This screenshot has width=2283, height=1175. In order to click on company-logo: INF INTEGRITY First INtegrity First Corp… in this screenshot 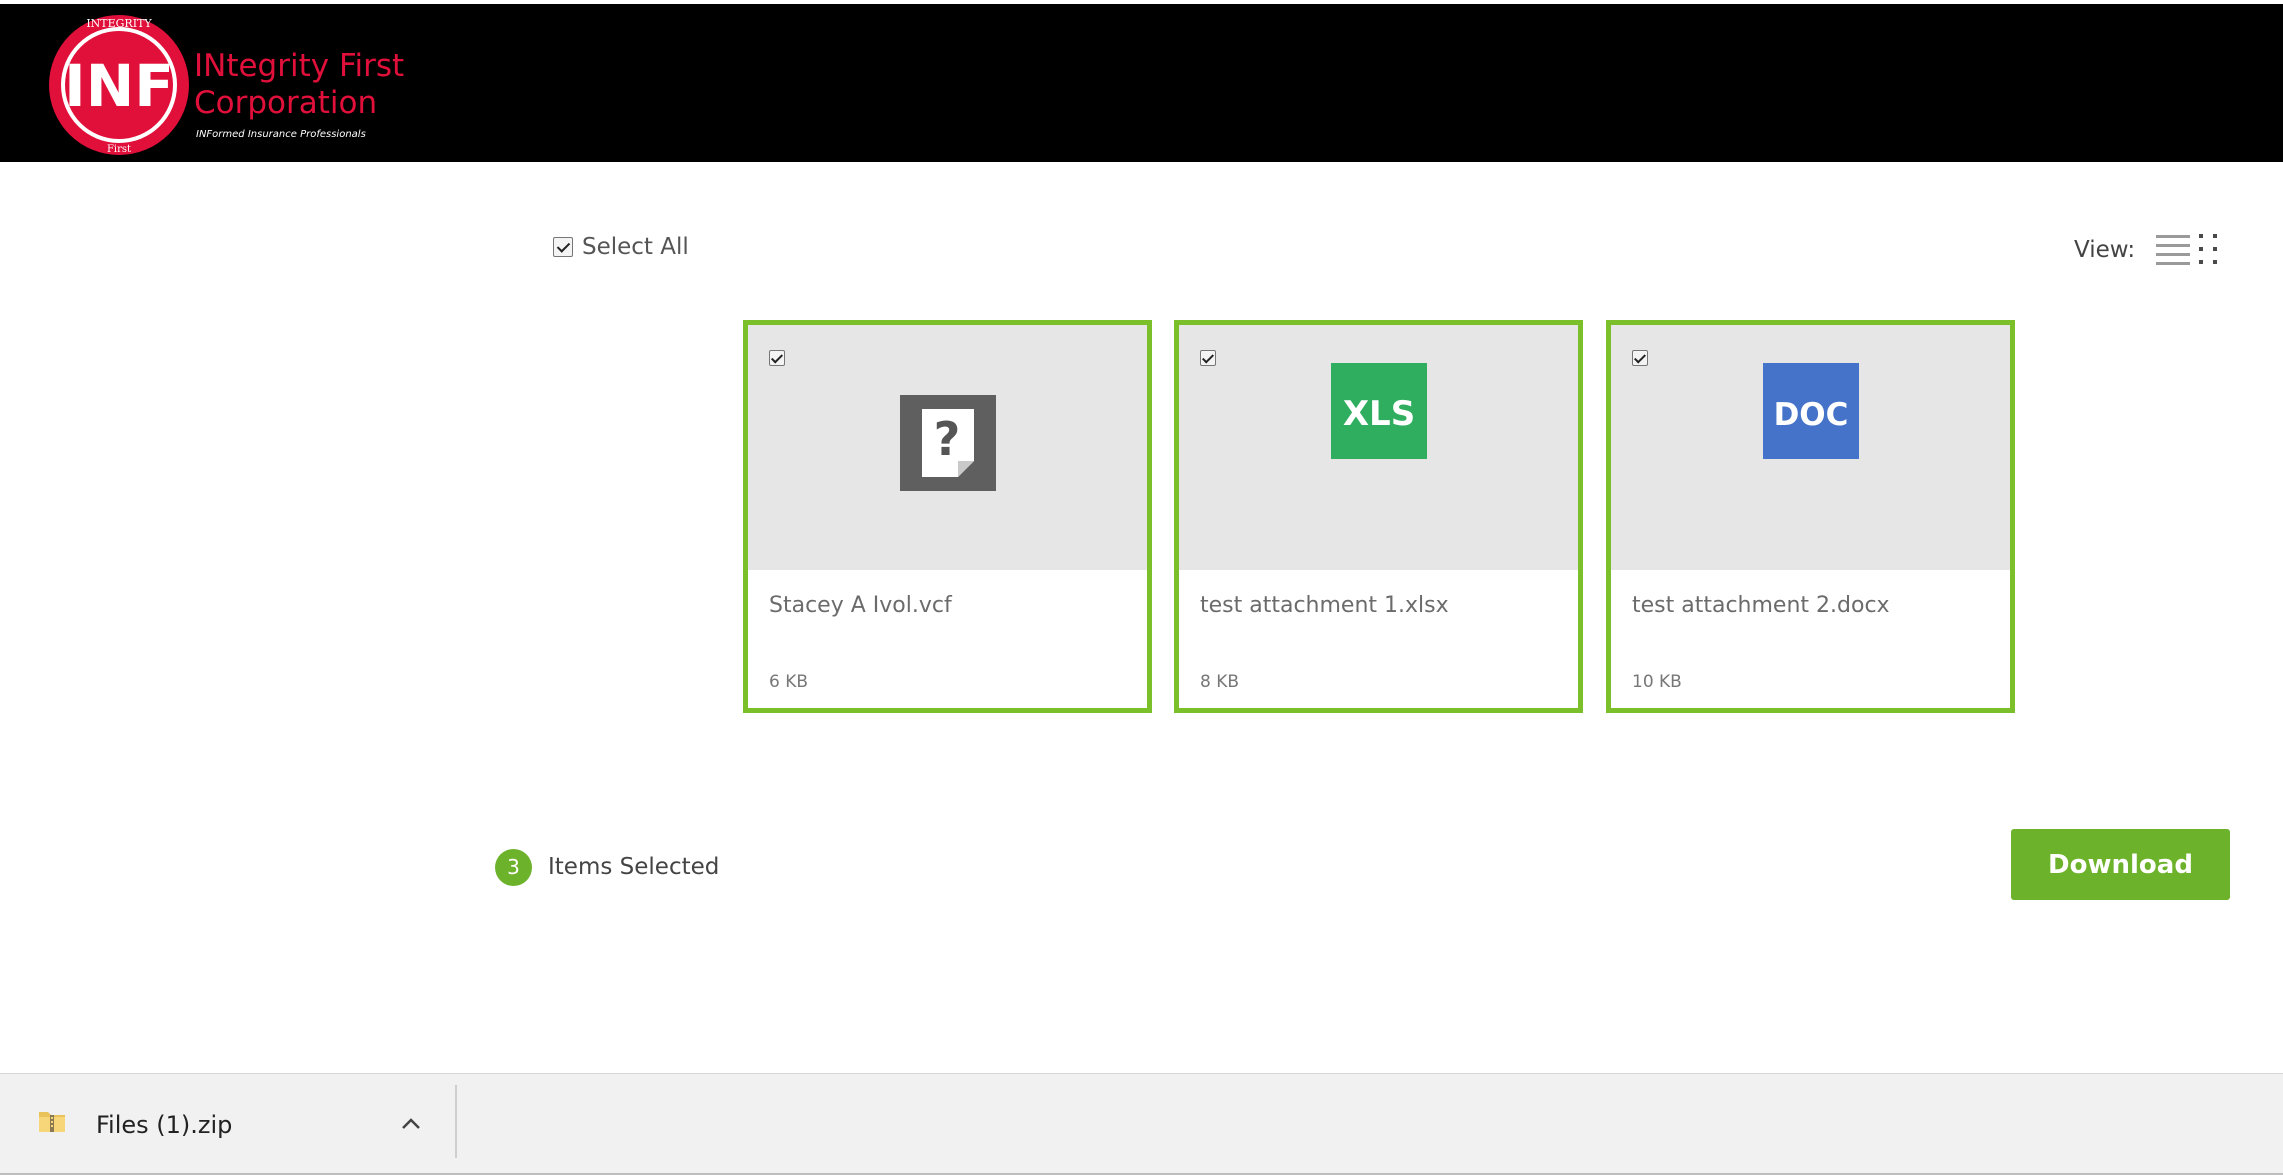, I will do `click(244, 84)`.